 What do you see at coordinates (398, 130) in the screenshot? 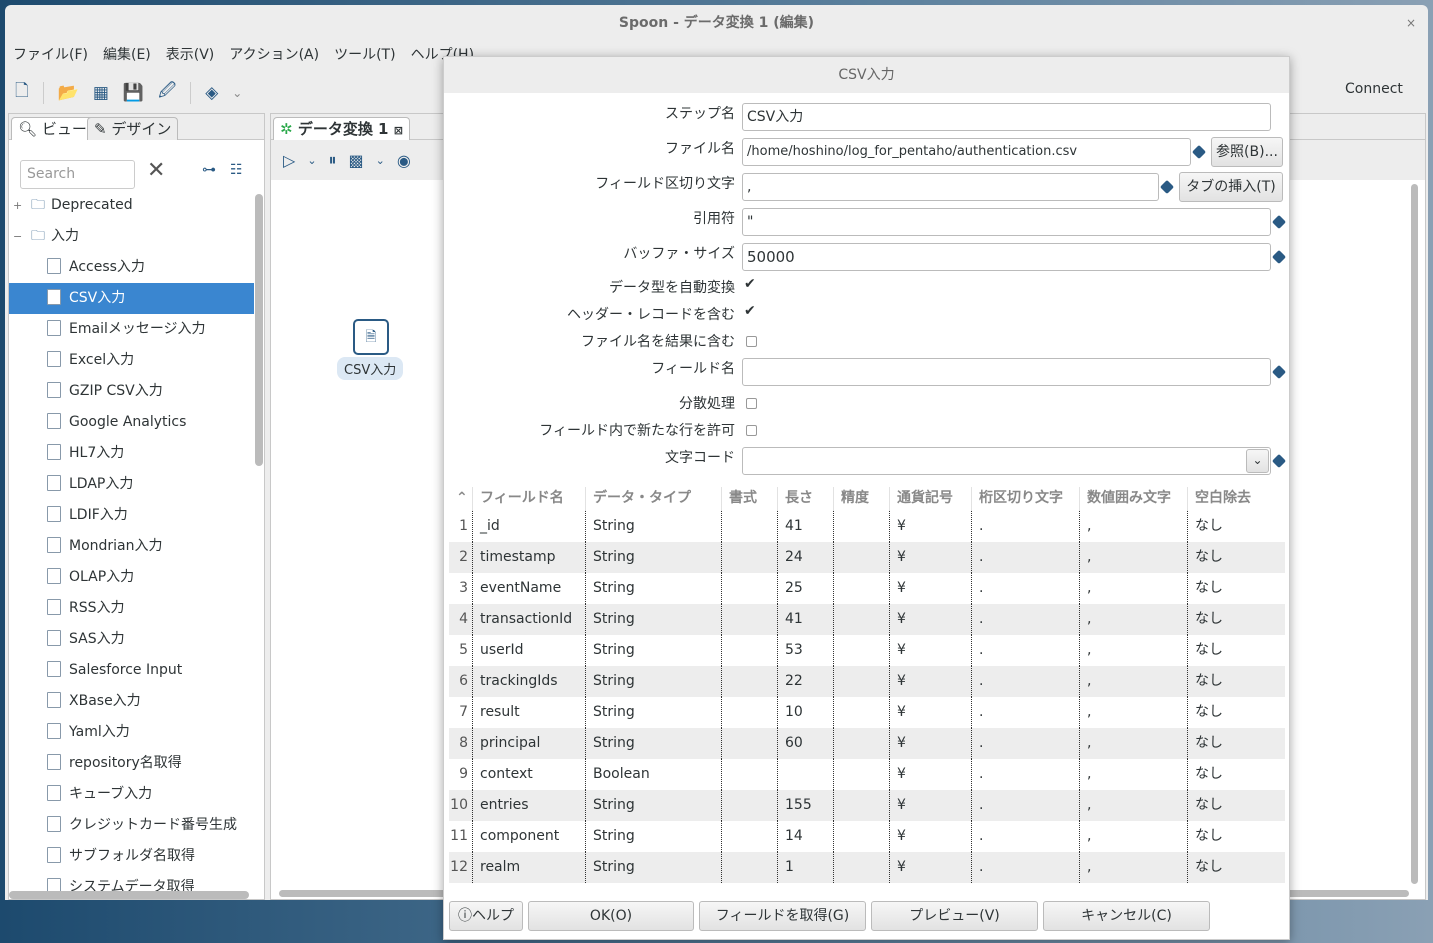
I see `close-tab-icon: ⊠` at bounding box center [398, 130].